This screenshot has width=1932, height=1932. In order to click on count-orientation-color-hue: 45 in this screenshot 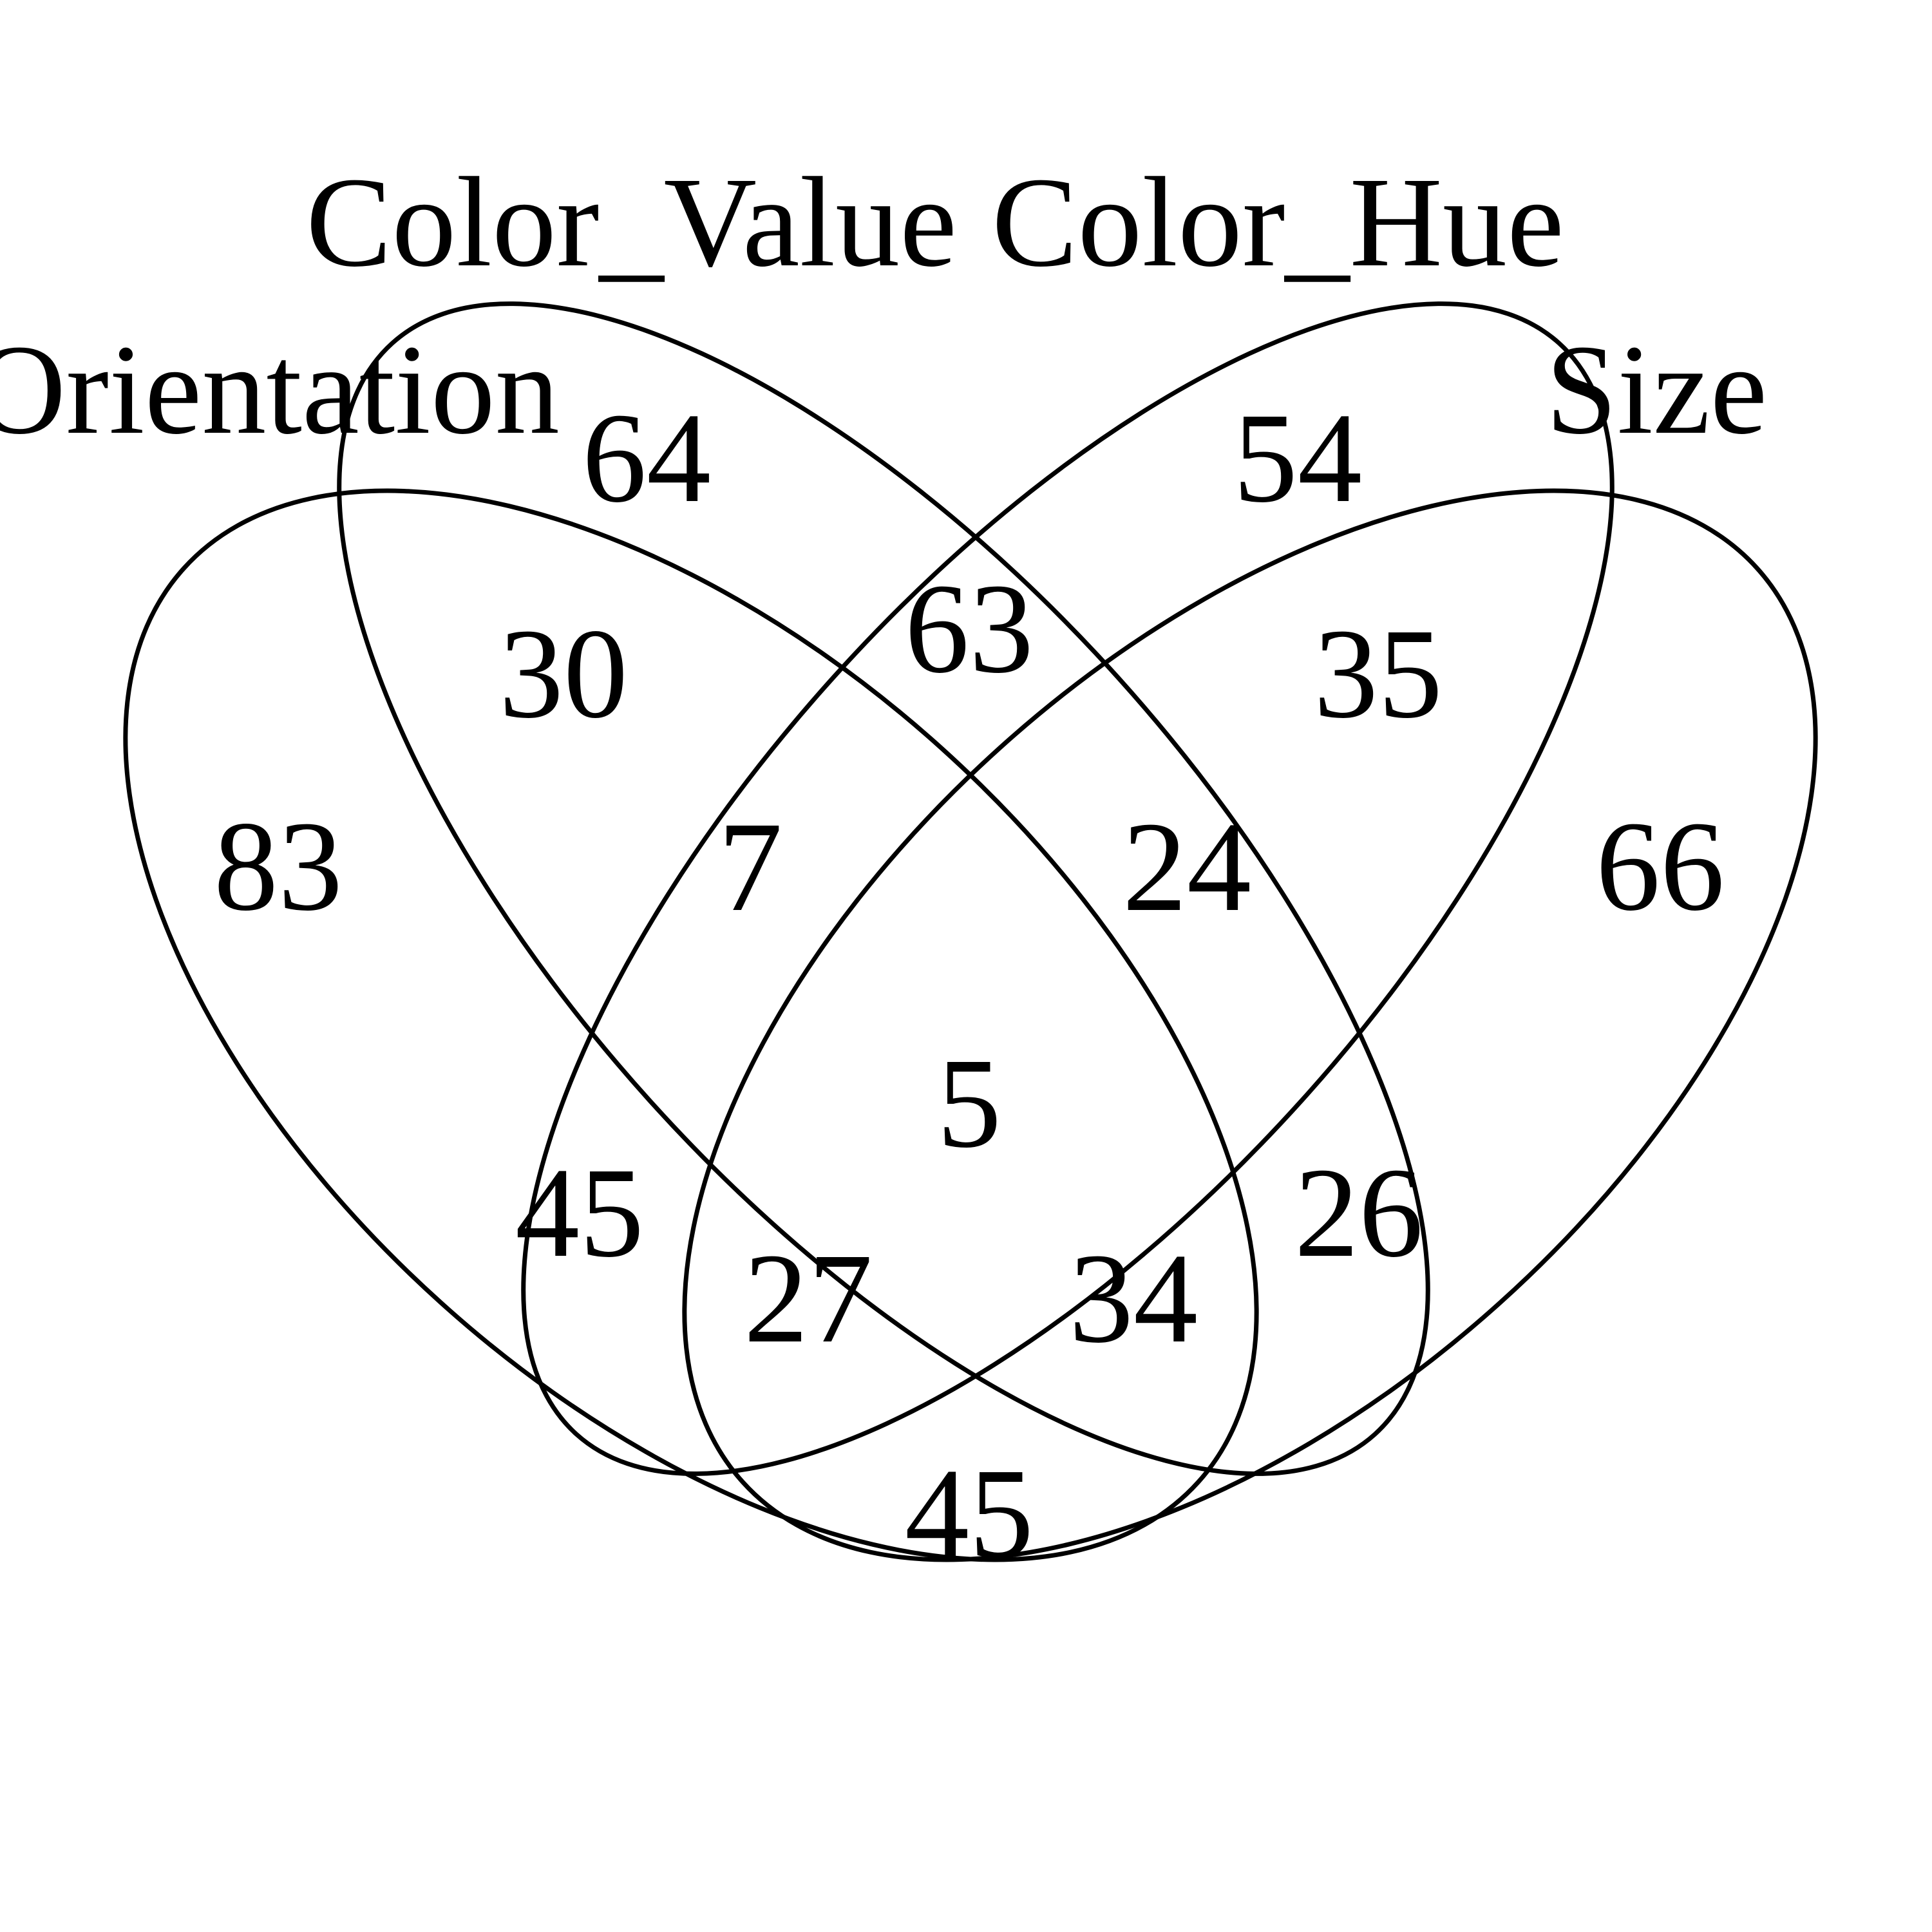, I will do `click(579, 1213)`.